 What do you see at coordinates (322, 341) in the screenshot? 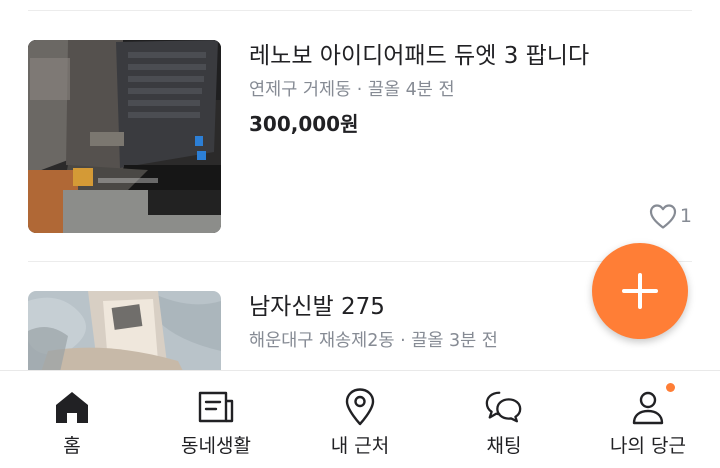
I see `listing-location: 해운대구 재송제2동` at bounding box center [322, 341].